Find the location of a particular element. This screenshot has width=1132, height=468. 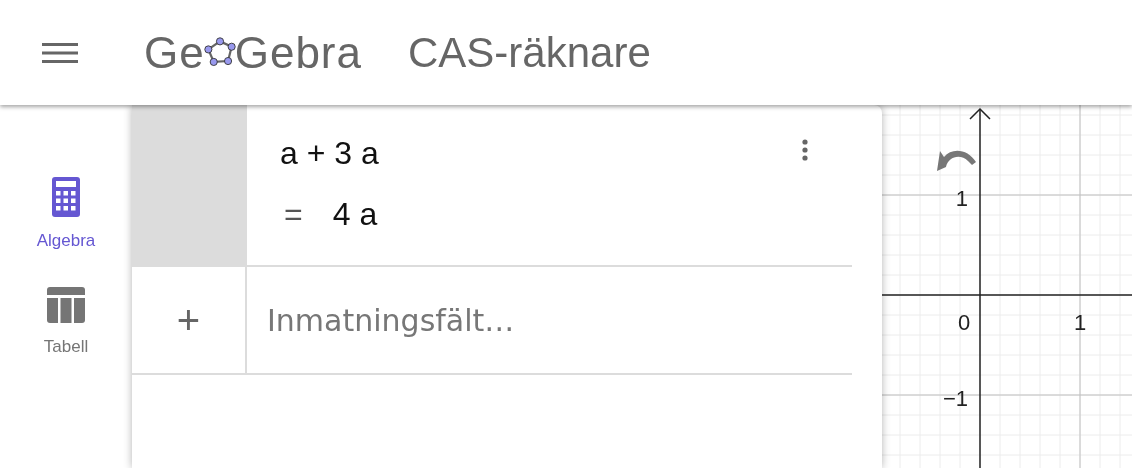

cas-output: 4 a is located at coordinates (355, 214).